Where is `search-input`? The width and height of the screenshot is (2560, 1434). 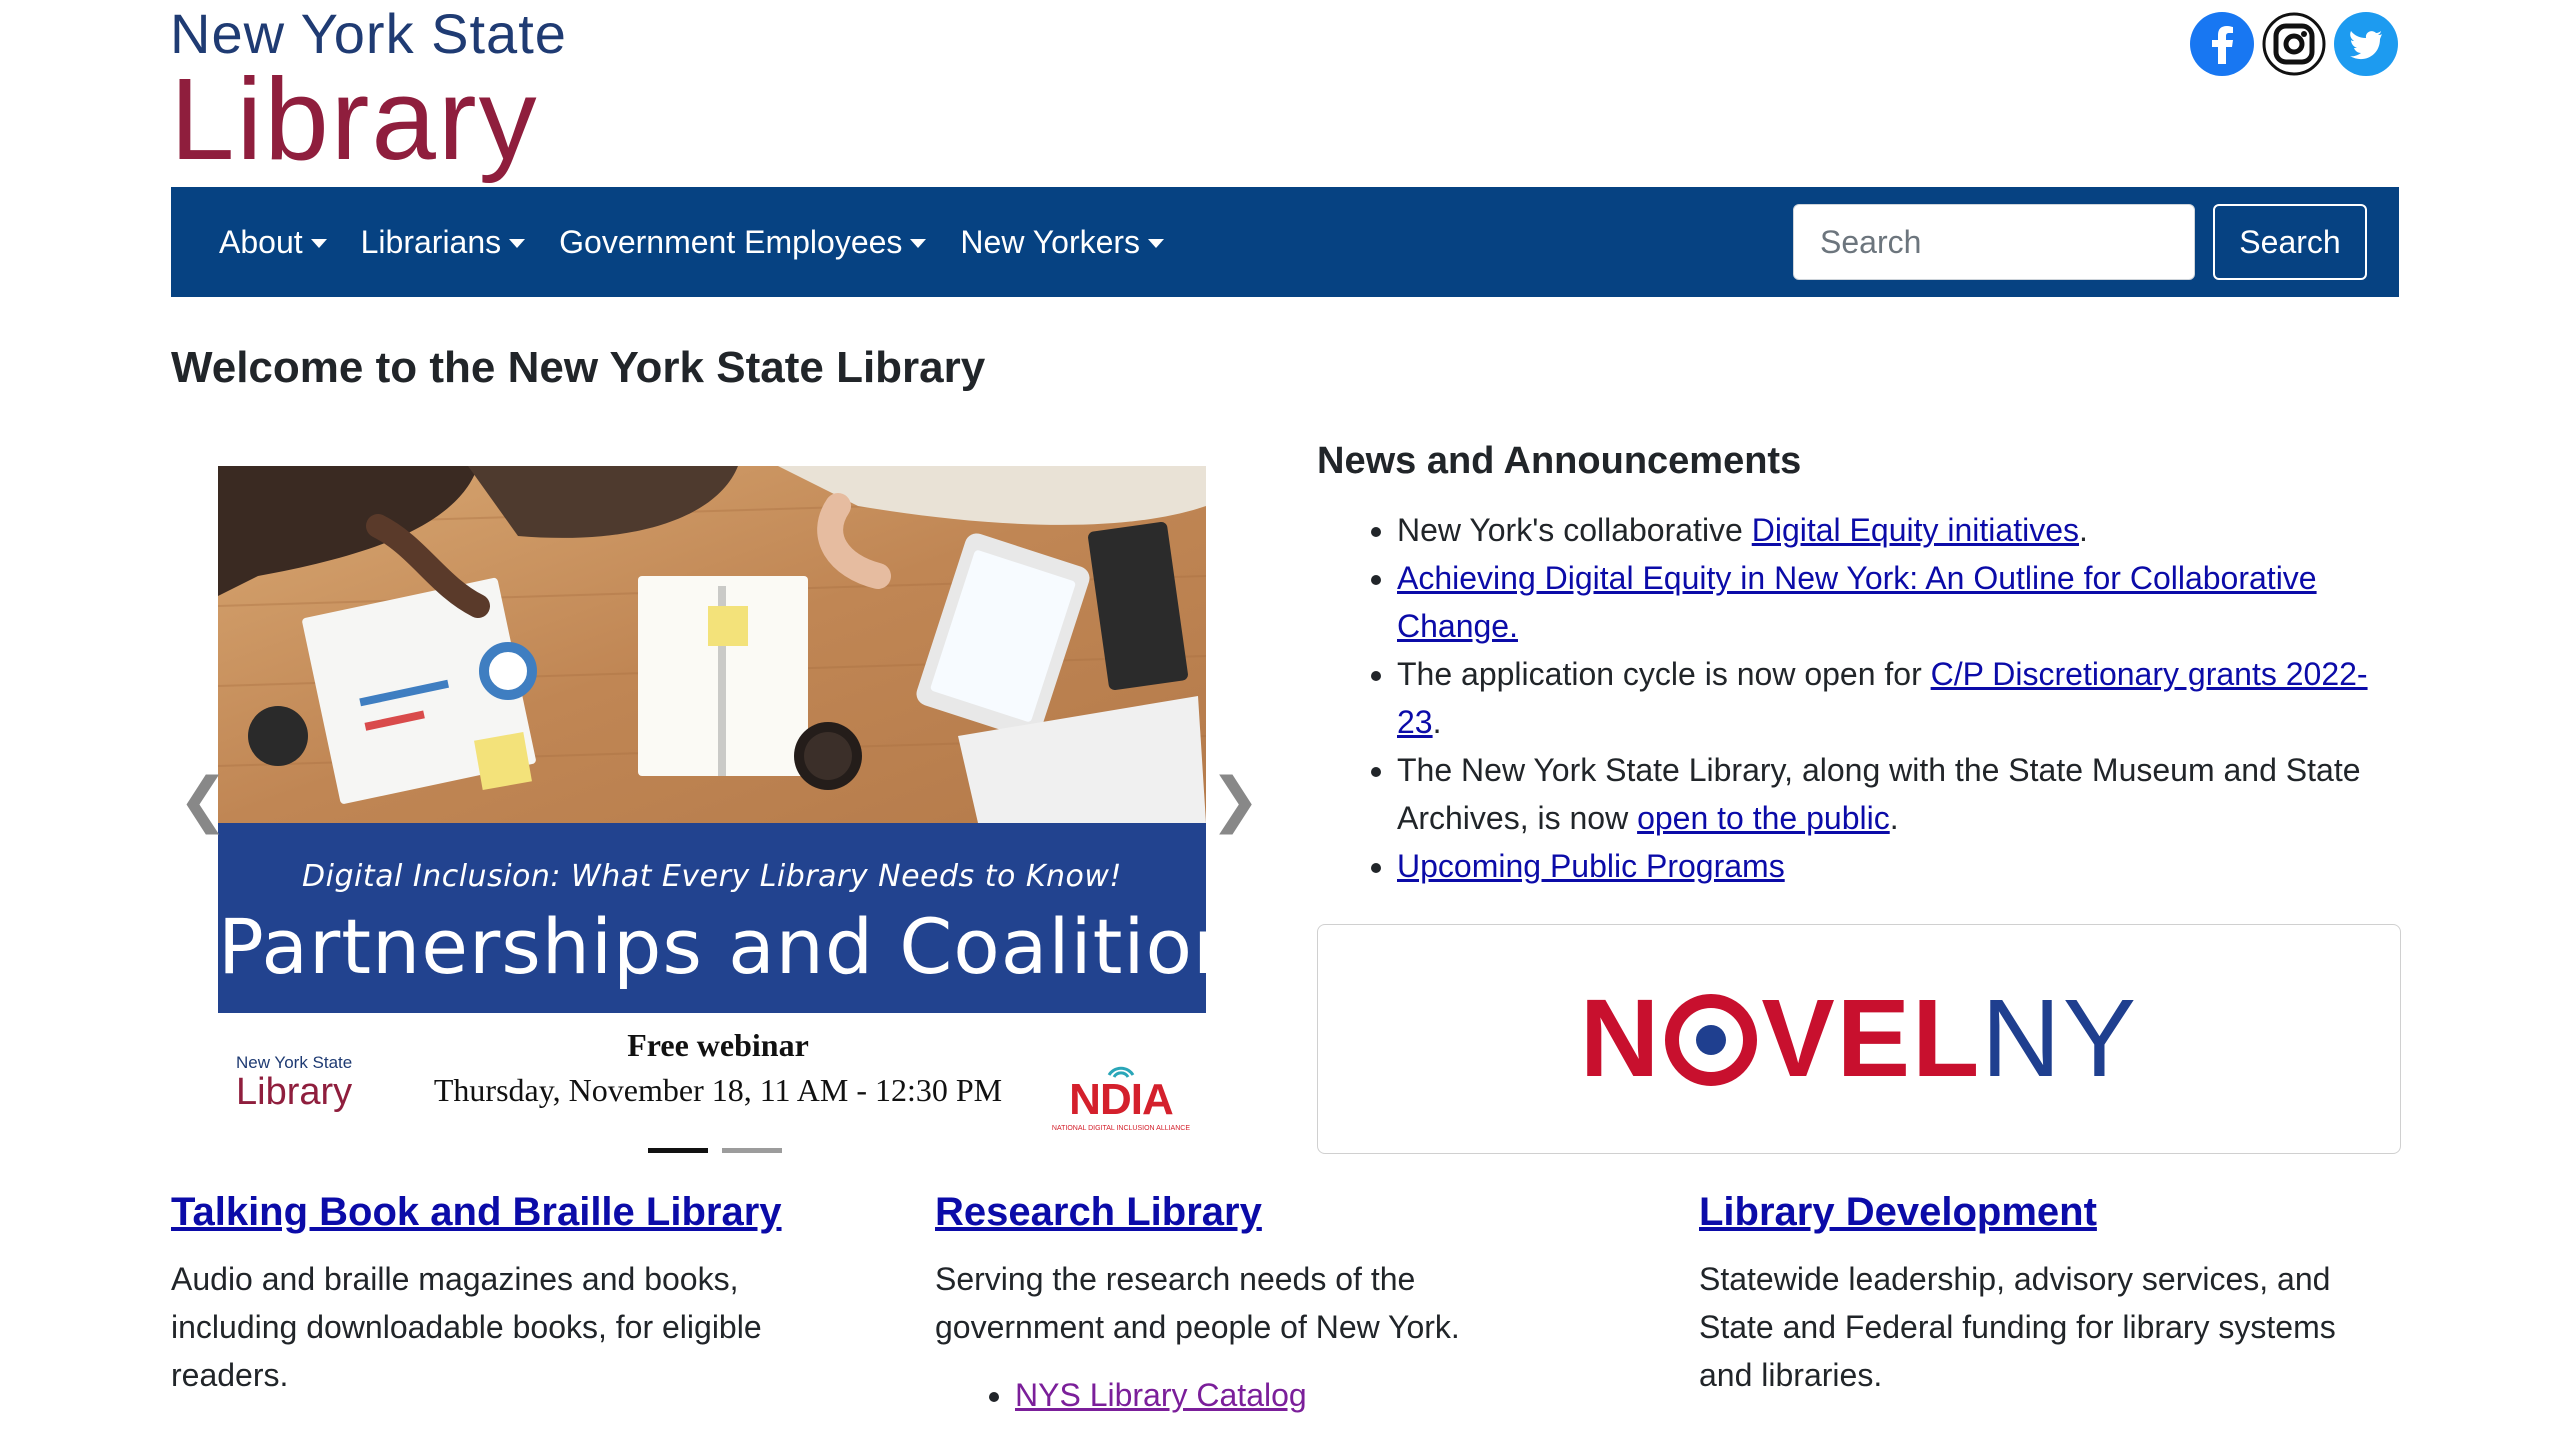 search-input is located at coordinates (1994, 242).